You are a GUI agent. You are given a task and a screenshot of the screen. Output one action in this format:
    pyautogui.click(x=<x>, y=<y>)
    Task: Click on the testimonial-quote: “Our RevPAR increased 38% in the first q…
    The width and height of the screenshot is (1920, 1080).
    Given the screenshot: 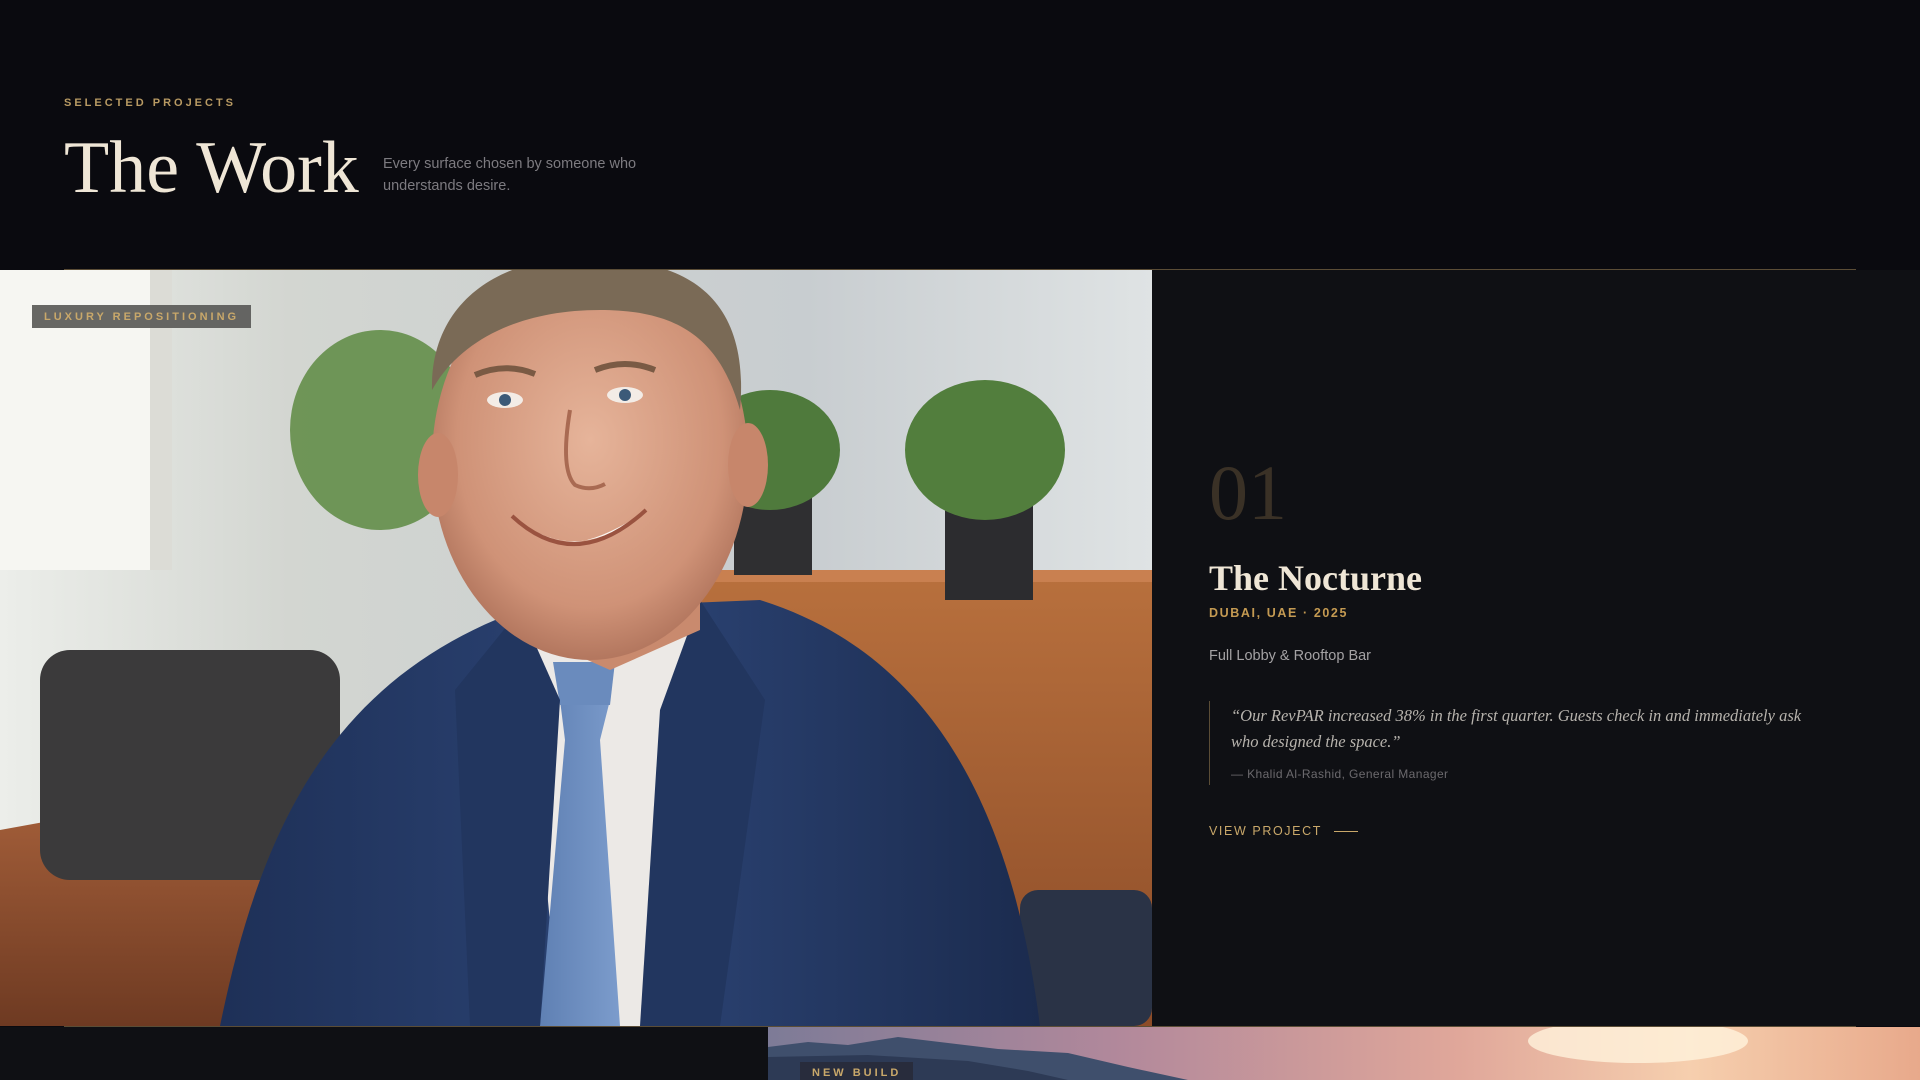 What is the action you would take?
    pyautogui.click(x=1516, y=728)
    